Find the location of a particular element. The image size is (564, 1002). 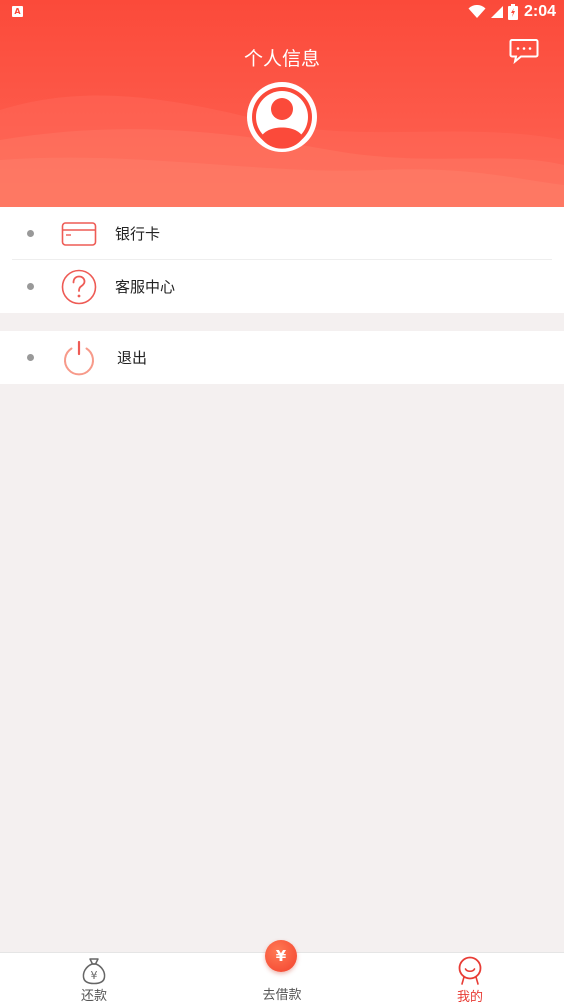

notification-icon: A is located at coordinates (17, 11).